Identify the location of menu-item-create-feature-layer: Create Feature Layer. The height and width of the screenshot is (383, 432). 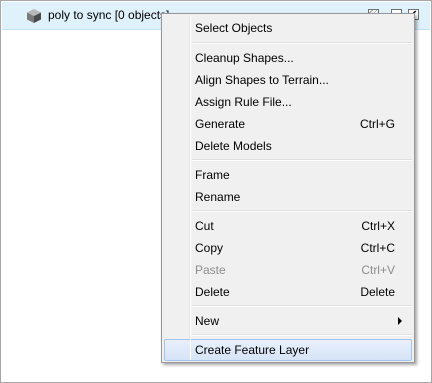
(288, 350).